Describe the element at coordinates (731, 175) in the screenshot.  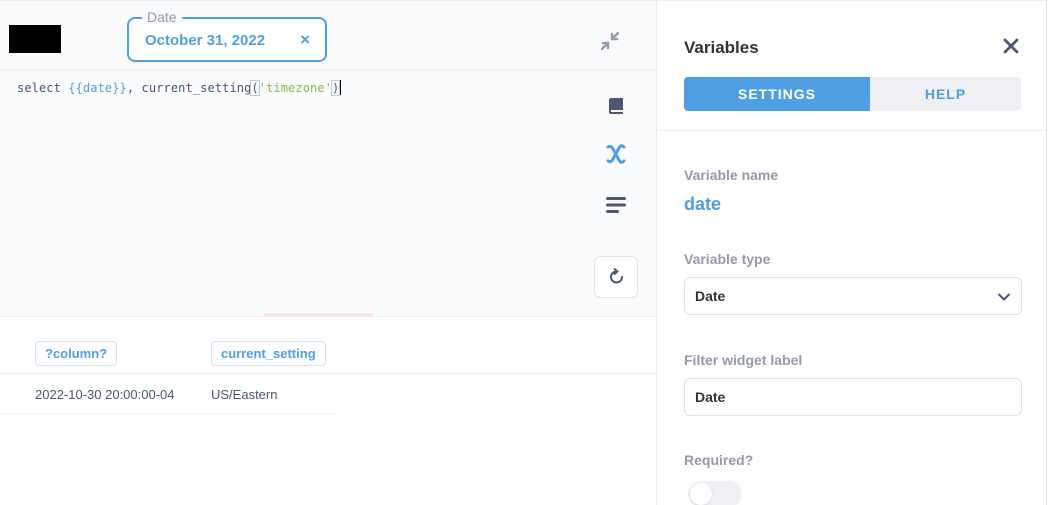
I see `variable-name-label: Variable name` at that location.